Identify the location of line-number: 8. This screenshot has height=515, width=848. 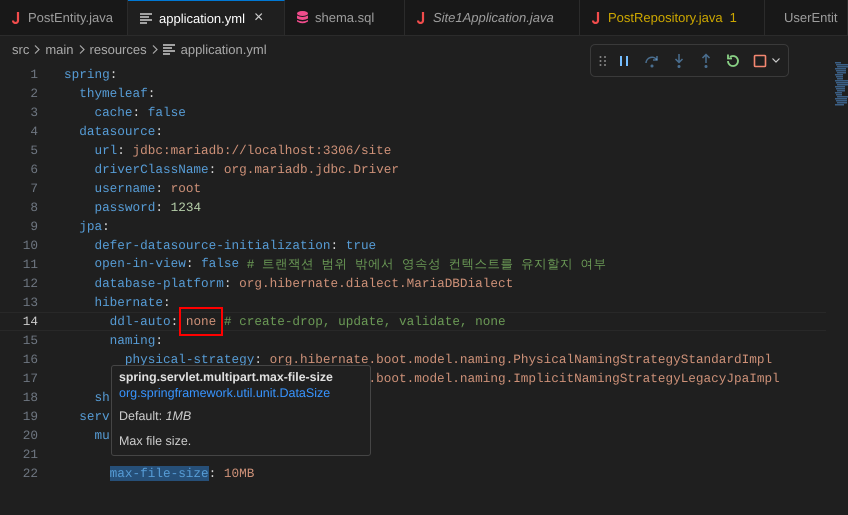
(33, 207).